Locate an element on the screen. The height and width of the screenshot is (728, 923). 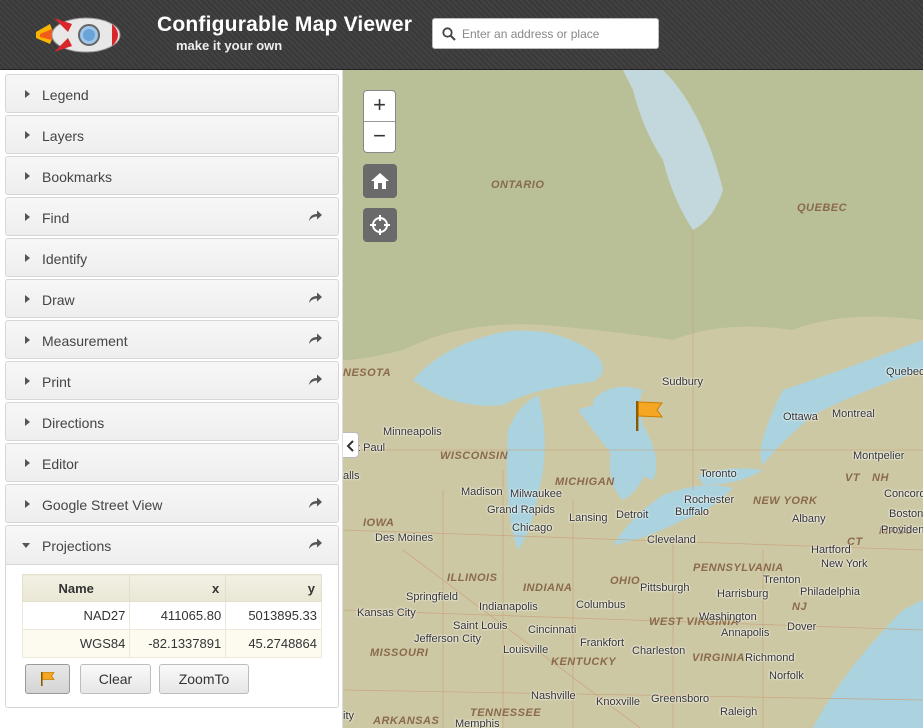
city-label: Ottawa is located at coordinates (800, 417).